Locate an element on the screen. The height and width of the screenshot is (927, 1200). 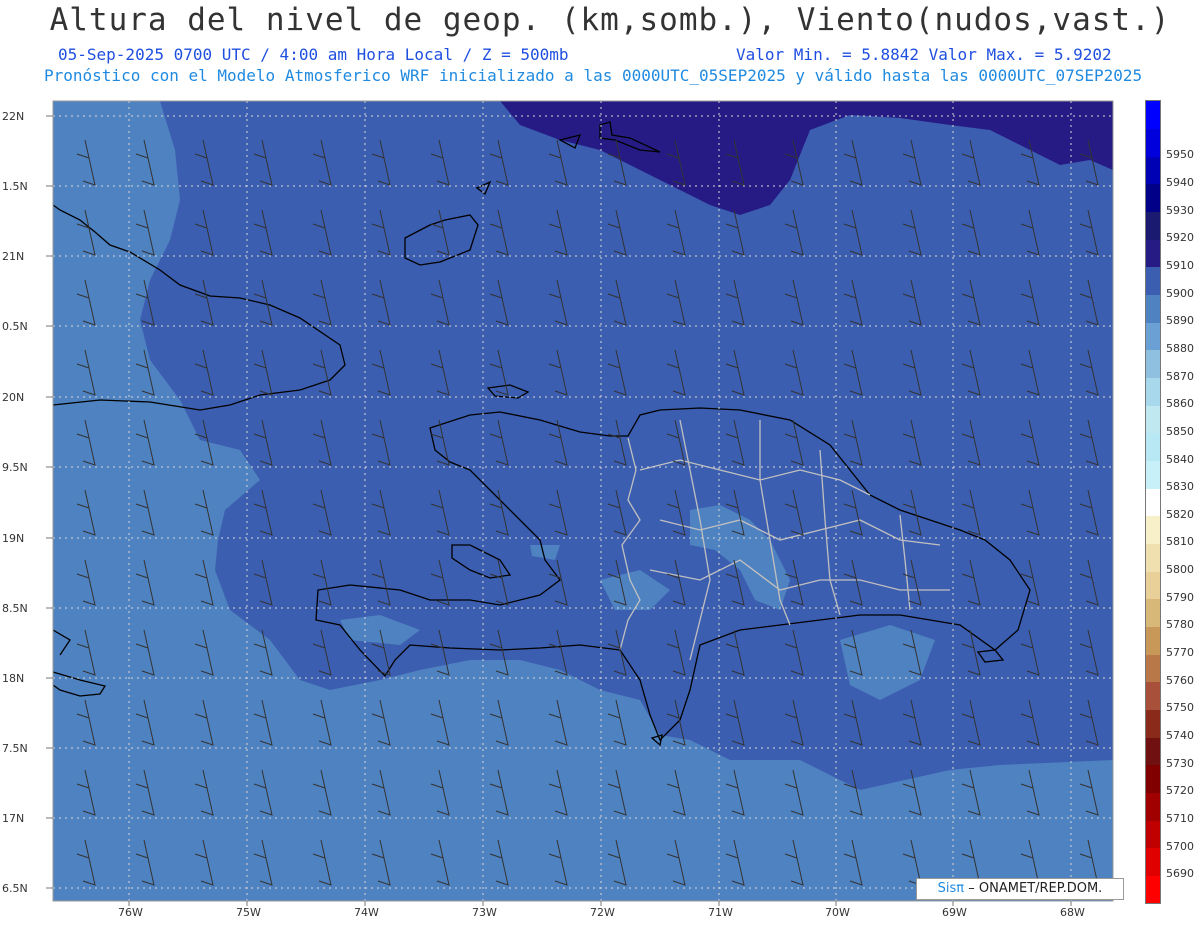
colorbar-level-label: 5890 is located at coordinates (1180, 321).